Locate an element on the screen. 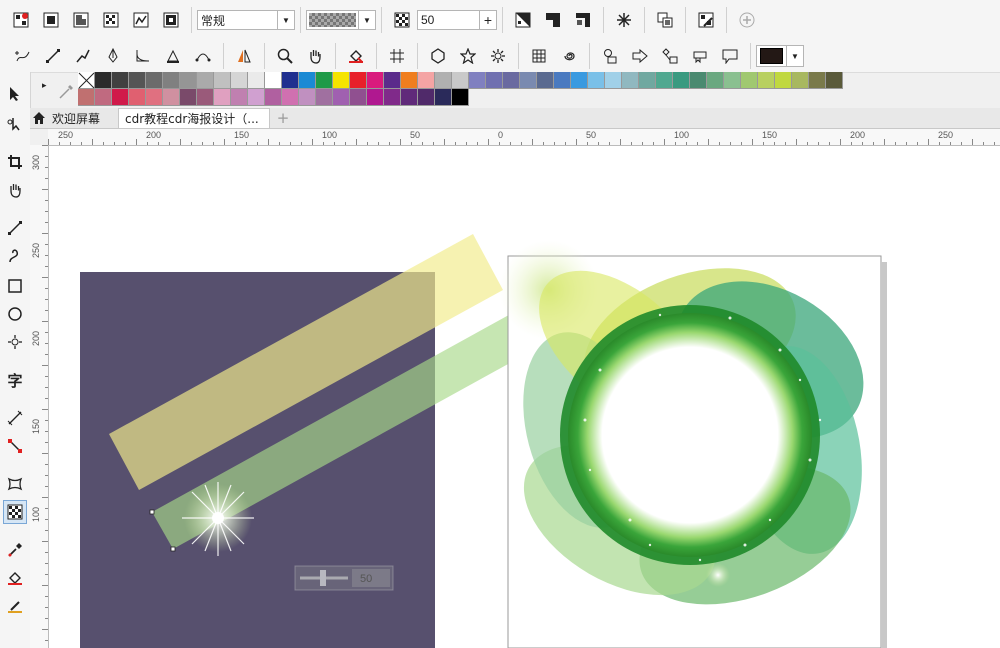 The image size is (1000, 648). transparency-value-field: 50 + is located at coordinates (457, 20).